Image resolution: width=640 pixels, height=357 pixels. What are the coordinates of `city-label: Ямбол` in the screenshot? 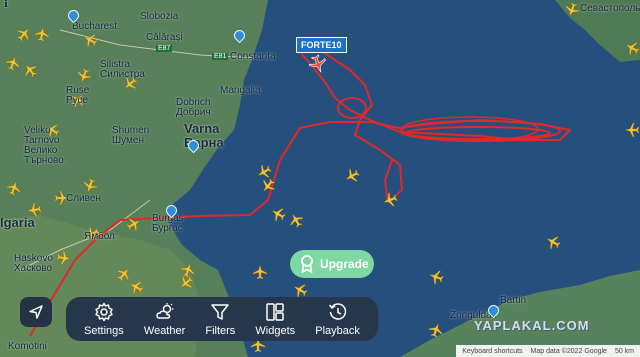 It's located at (99, 236).